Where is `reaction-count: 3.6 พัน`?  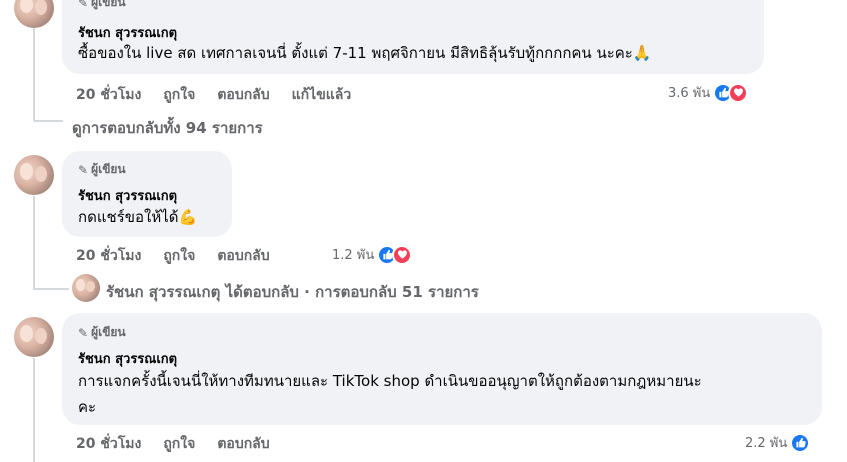 reaction-count: 3.6 พัน is located at coordinates (689, 93).